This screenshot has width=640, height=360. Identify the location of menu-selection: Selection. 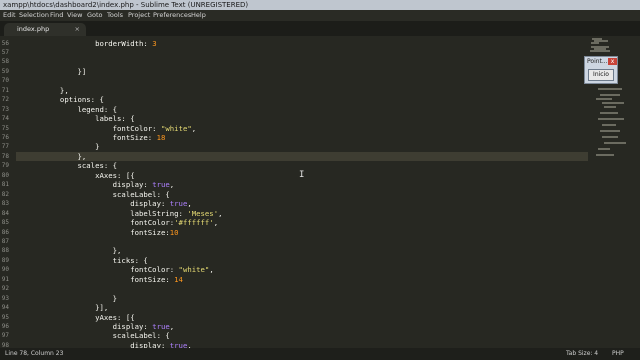
(34, 15).